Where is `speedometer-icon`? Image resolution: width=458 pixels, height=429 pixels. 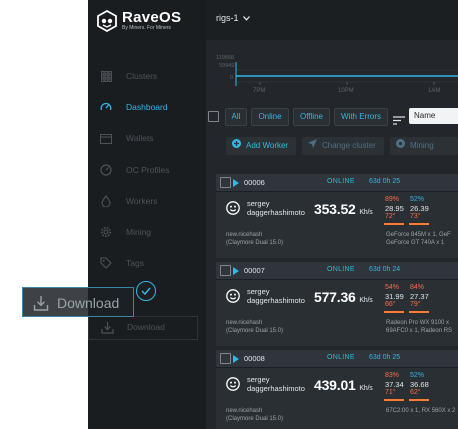
speedometer-icon is located at coordinates (106, 107).